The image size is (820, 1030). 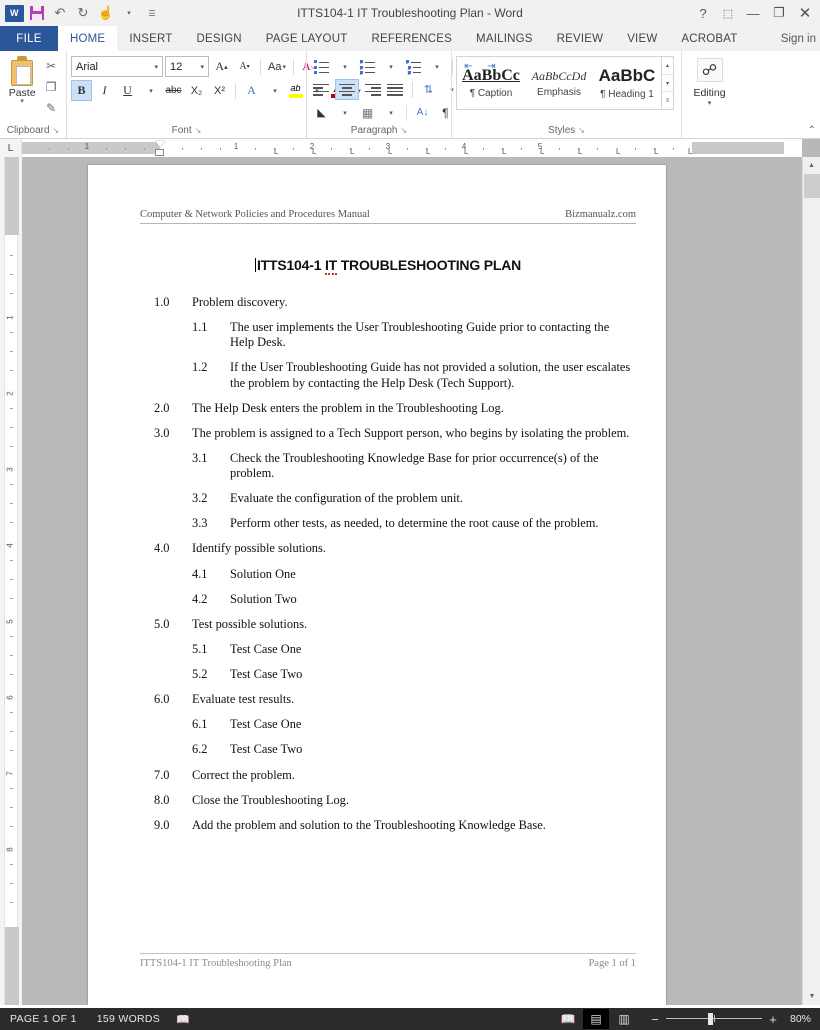 I want to click on word-count: 159 WORDS, so click(x=128, y=1019).